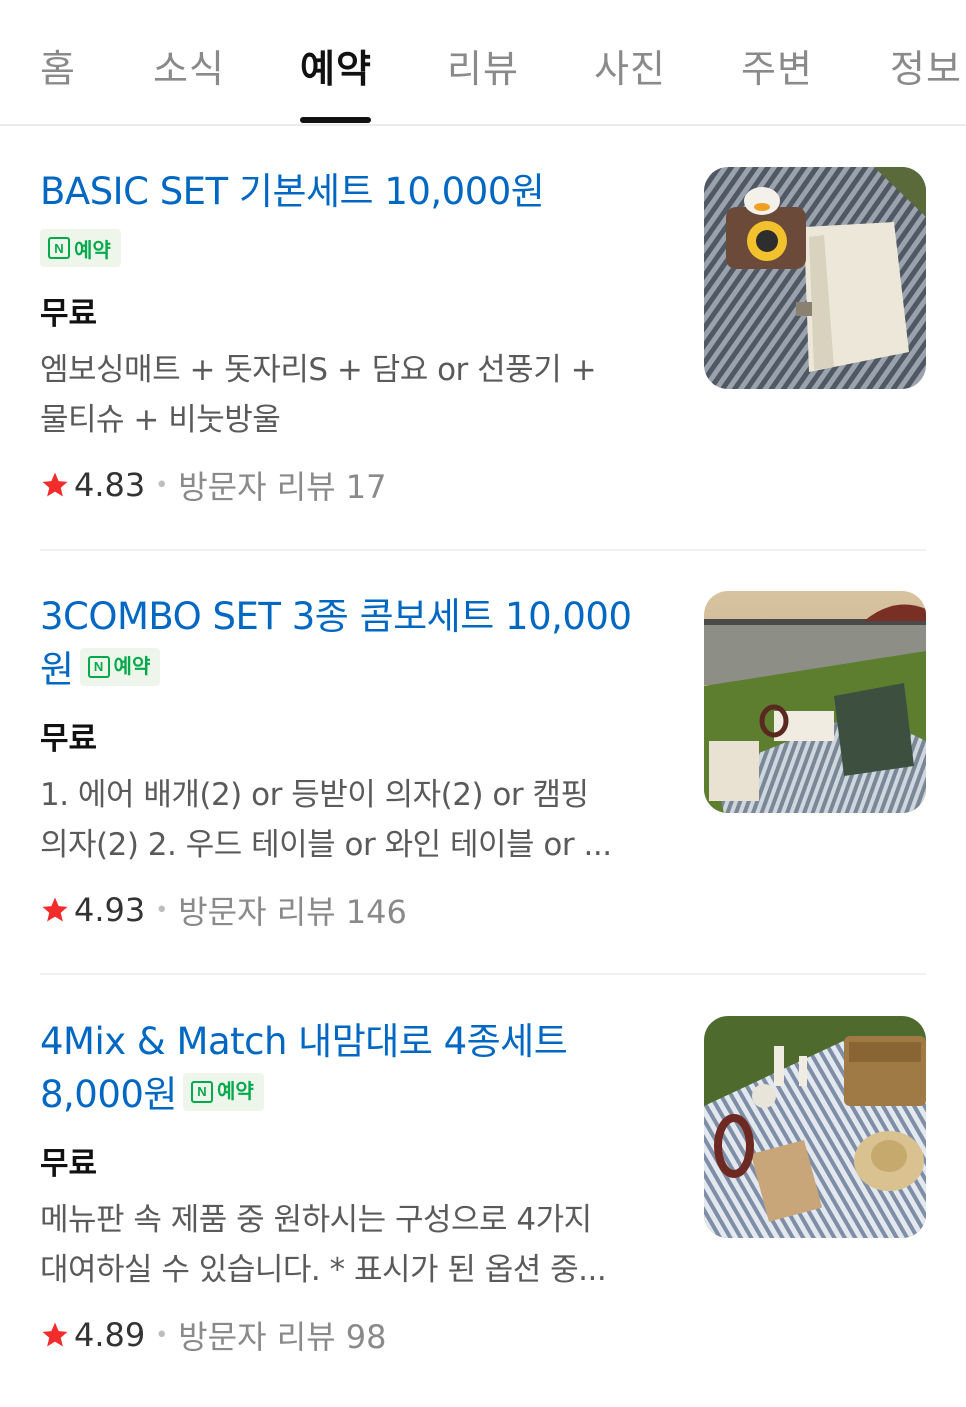 The width and height of the screenshot is (966, 1407). Describe the element at coordinates (926, 65) in the screenshot. I see `tab-info: 정보` at that location.